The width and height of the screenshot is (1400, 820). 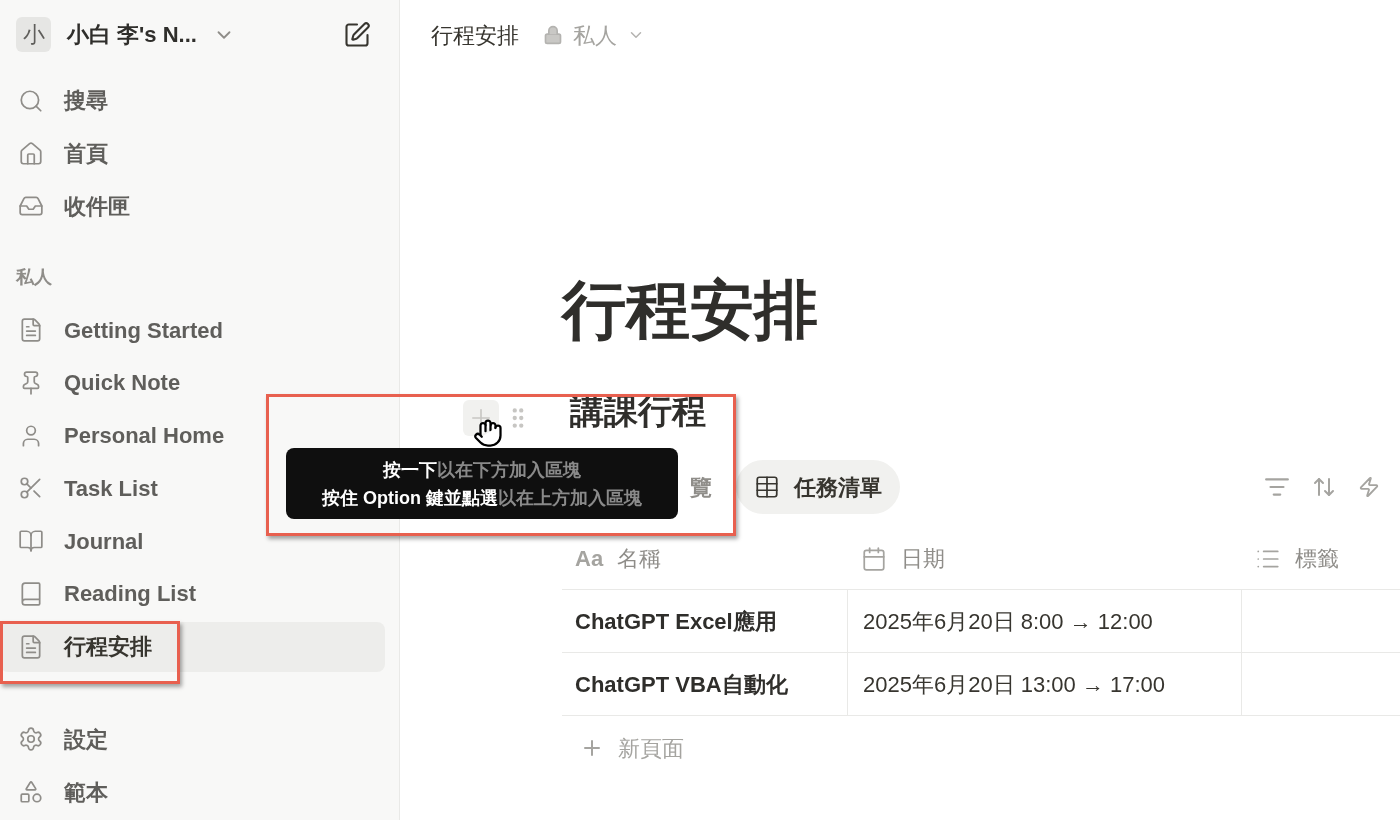 I want to click on sidebar-item: 設定, so click(x=192, y=739).